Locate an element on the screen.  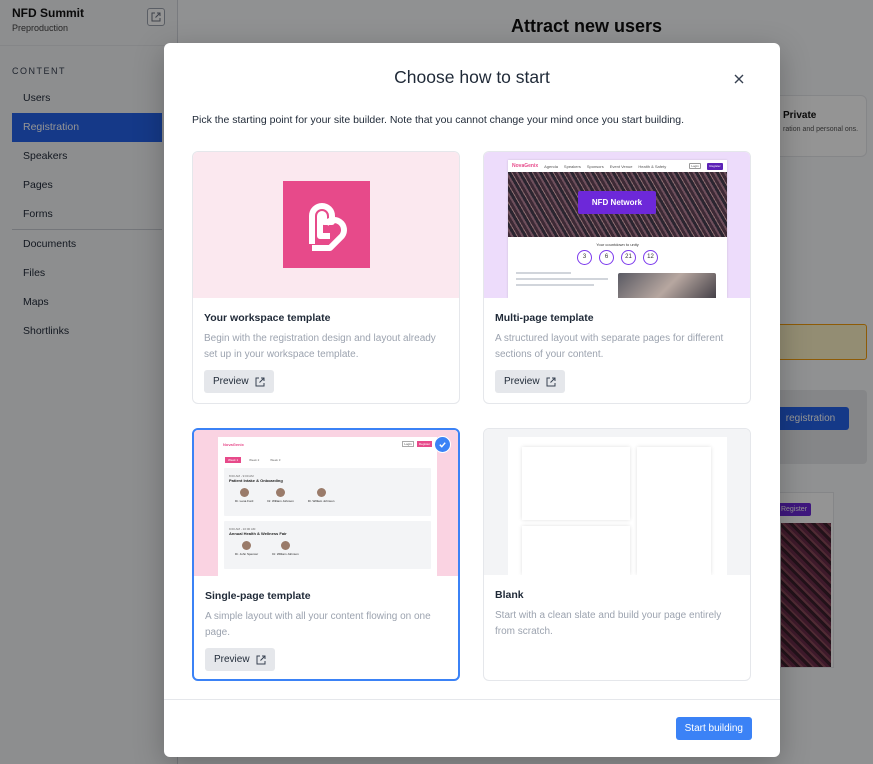
preview-button-workspace: Preview is located at coordinates (239, 381).